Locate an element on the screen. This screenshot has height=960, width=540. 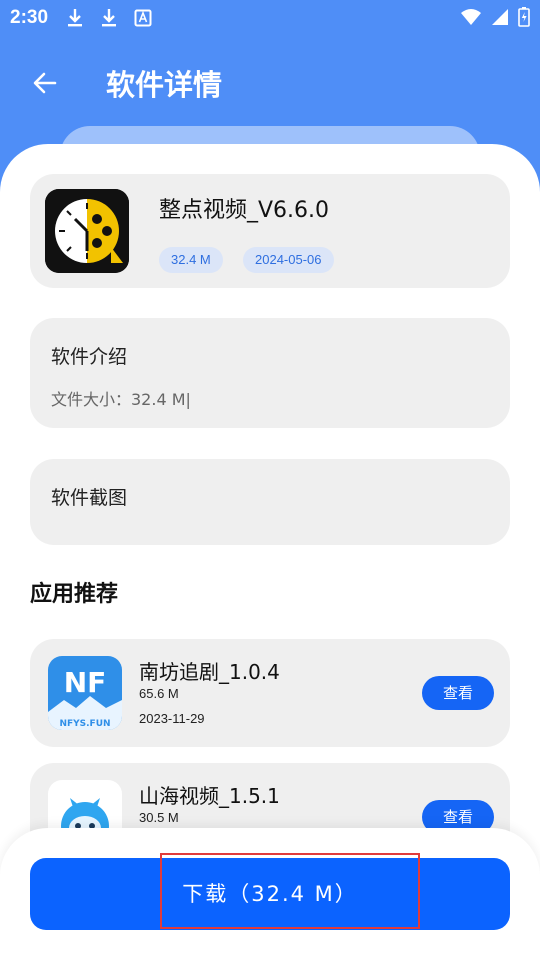
view-button: 查看 is located at coordinates (458, 693).